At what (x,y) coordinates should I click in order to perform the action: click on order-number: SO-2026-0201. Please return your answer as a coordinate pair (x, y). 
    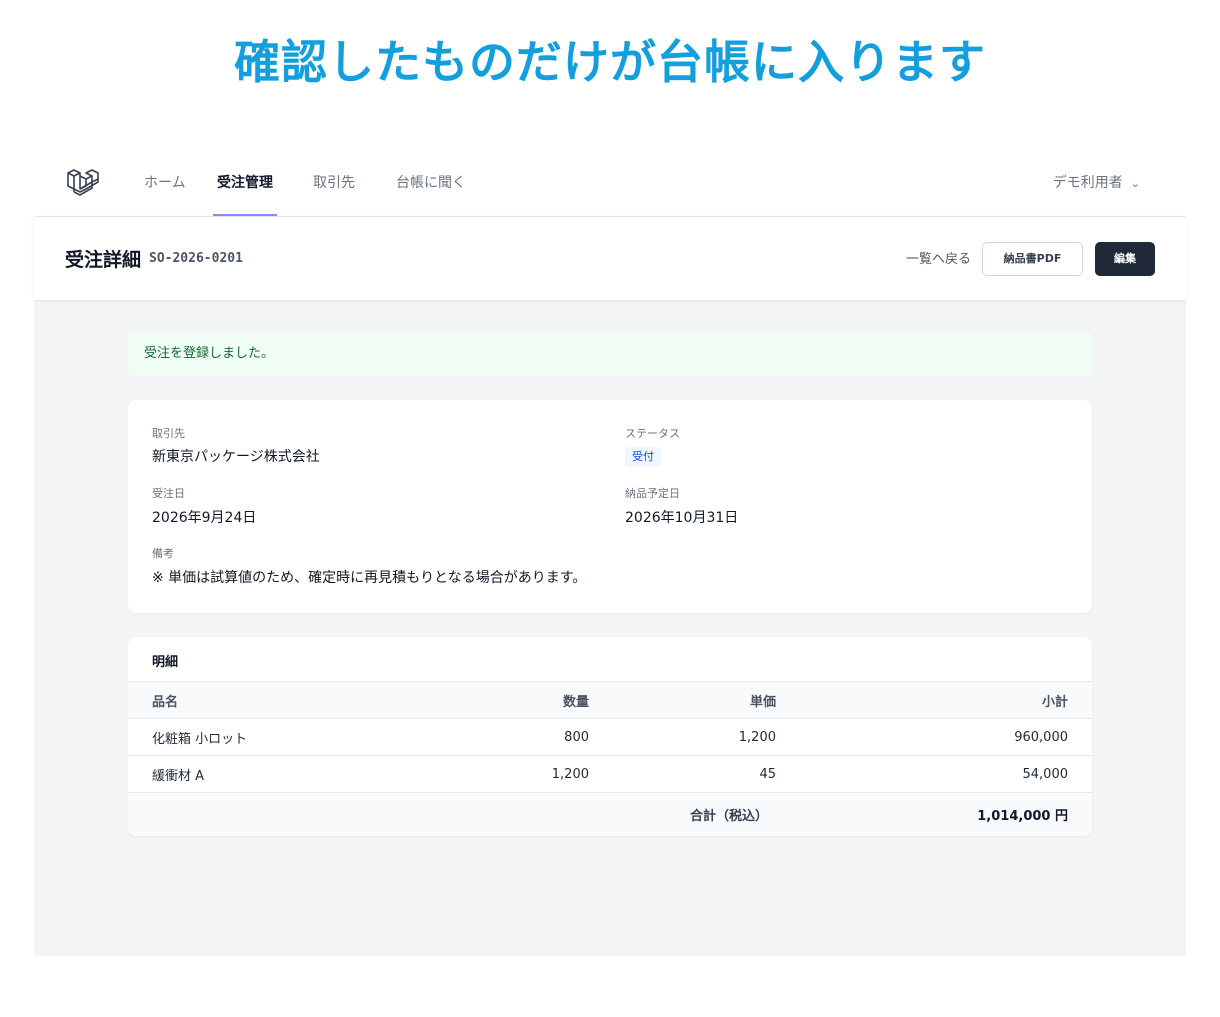
    Looking at the image, I should click on (196, 258).